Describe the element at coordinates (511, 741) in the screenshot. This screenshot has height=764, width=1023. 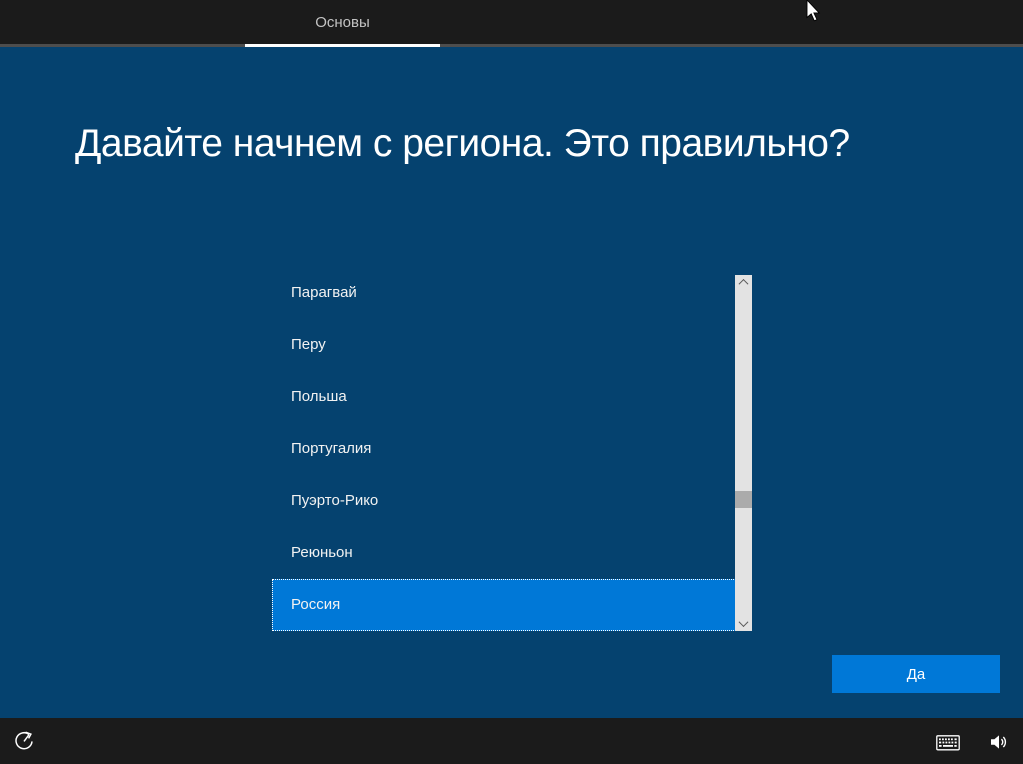
I see `bottom-bar` at that location.